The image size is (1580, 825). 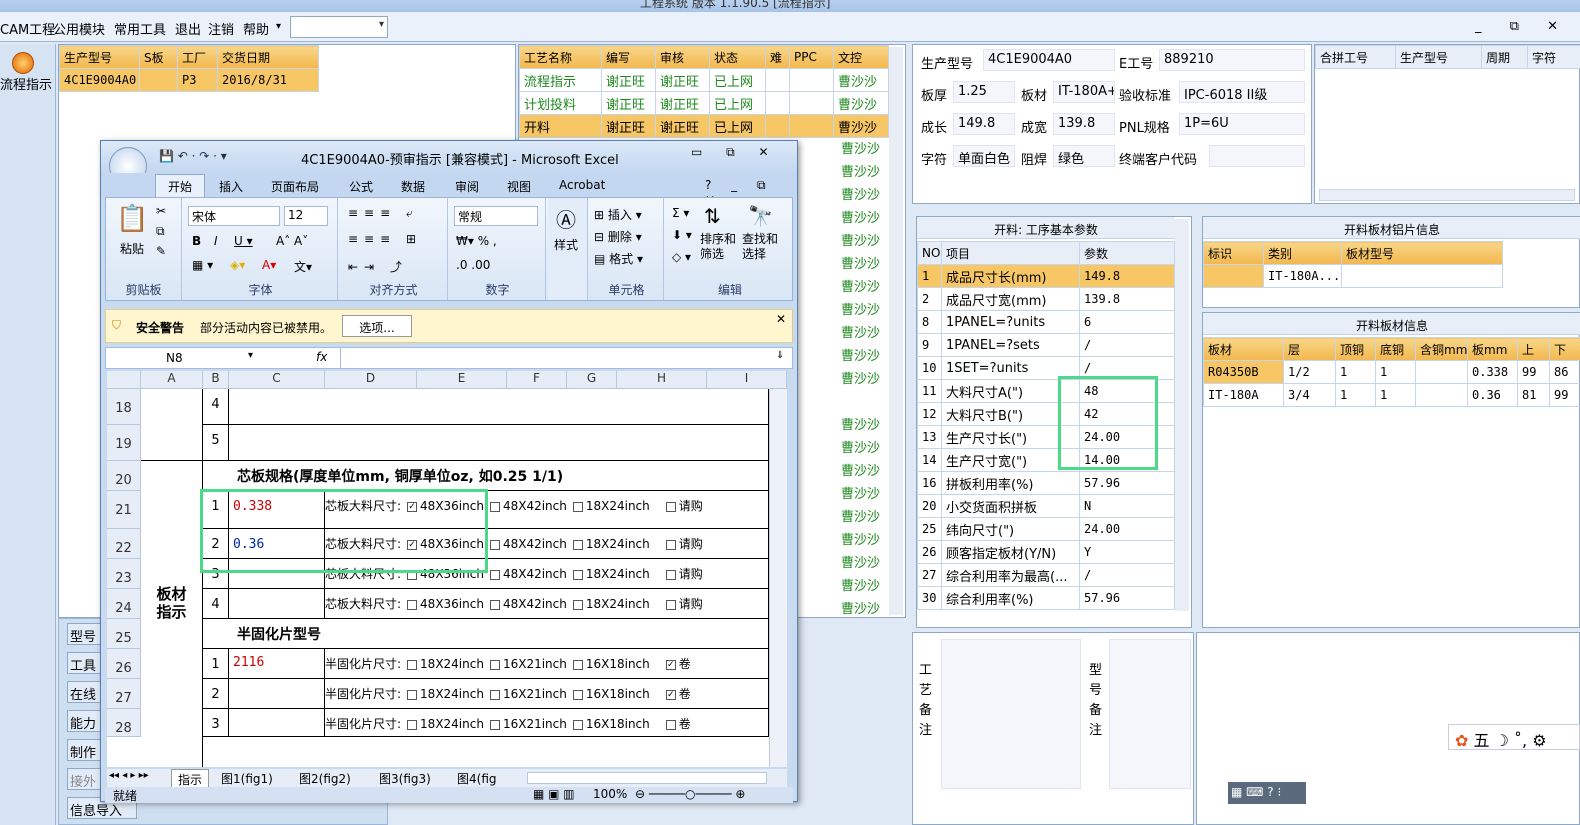 I want to click on find-select-button: 查找和 选择, so click(x=760, y=247).